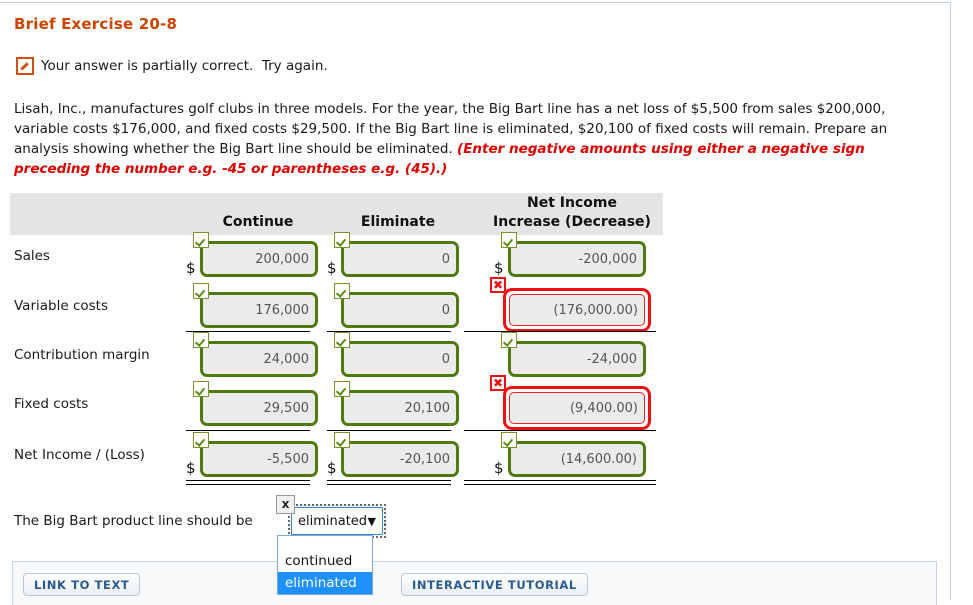 This screenshot has width=973, height=605. What do you see at coordinates (82, 584) in the screenshot?
I see `link-to-text-button: LINK TO TEXT` at bounding box center [82, 584].